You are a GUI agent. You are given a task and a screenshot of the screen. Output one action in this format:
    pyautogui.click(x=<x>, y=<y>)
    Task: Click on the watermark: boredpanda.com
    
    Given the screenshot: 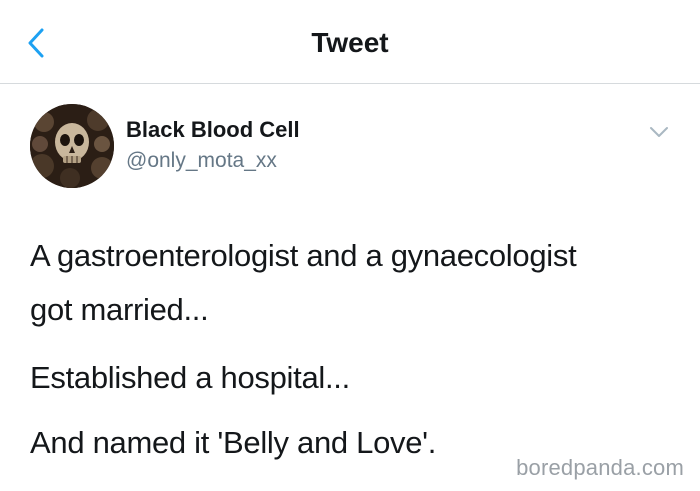 What is the action you would take?
    pyautogui.click(x=600, y=467)
    